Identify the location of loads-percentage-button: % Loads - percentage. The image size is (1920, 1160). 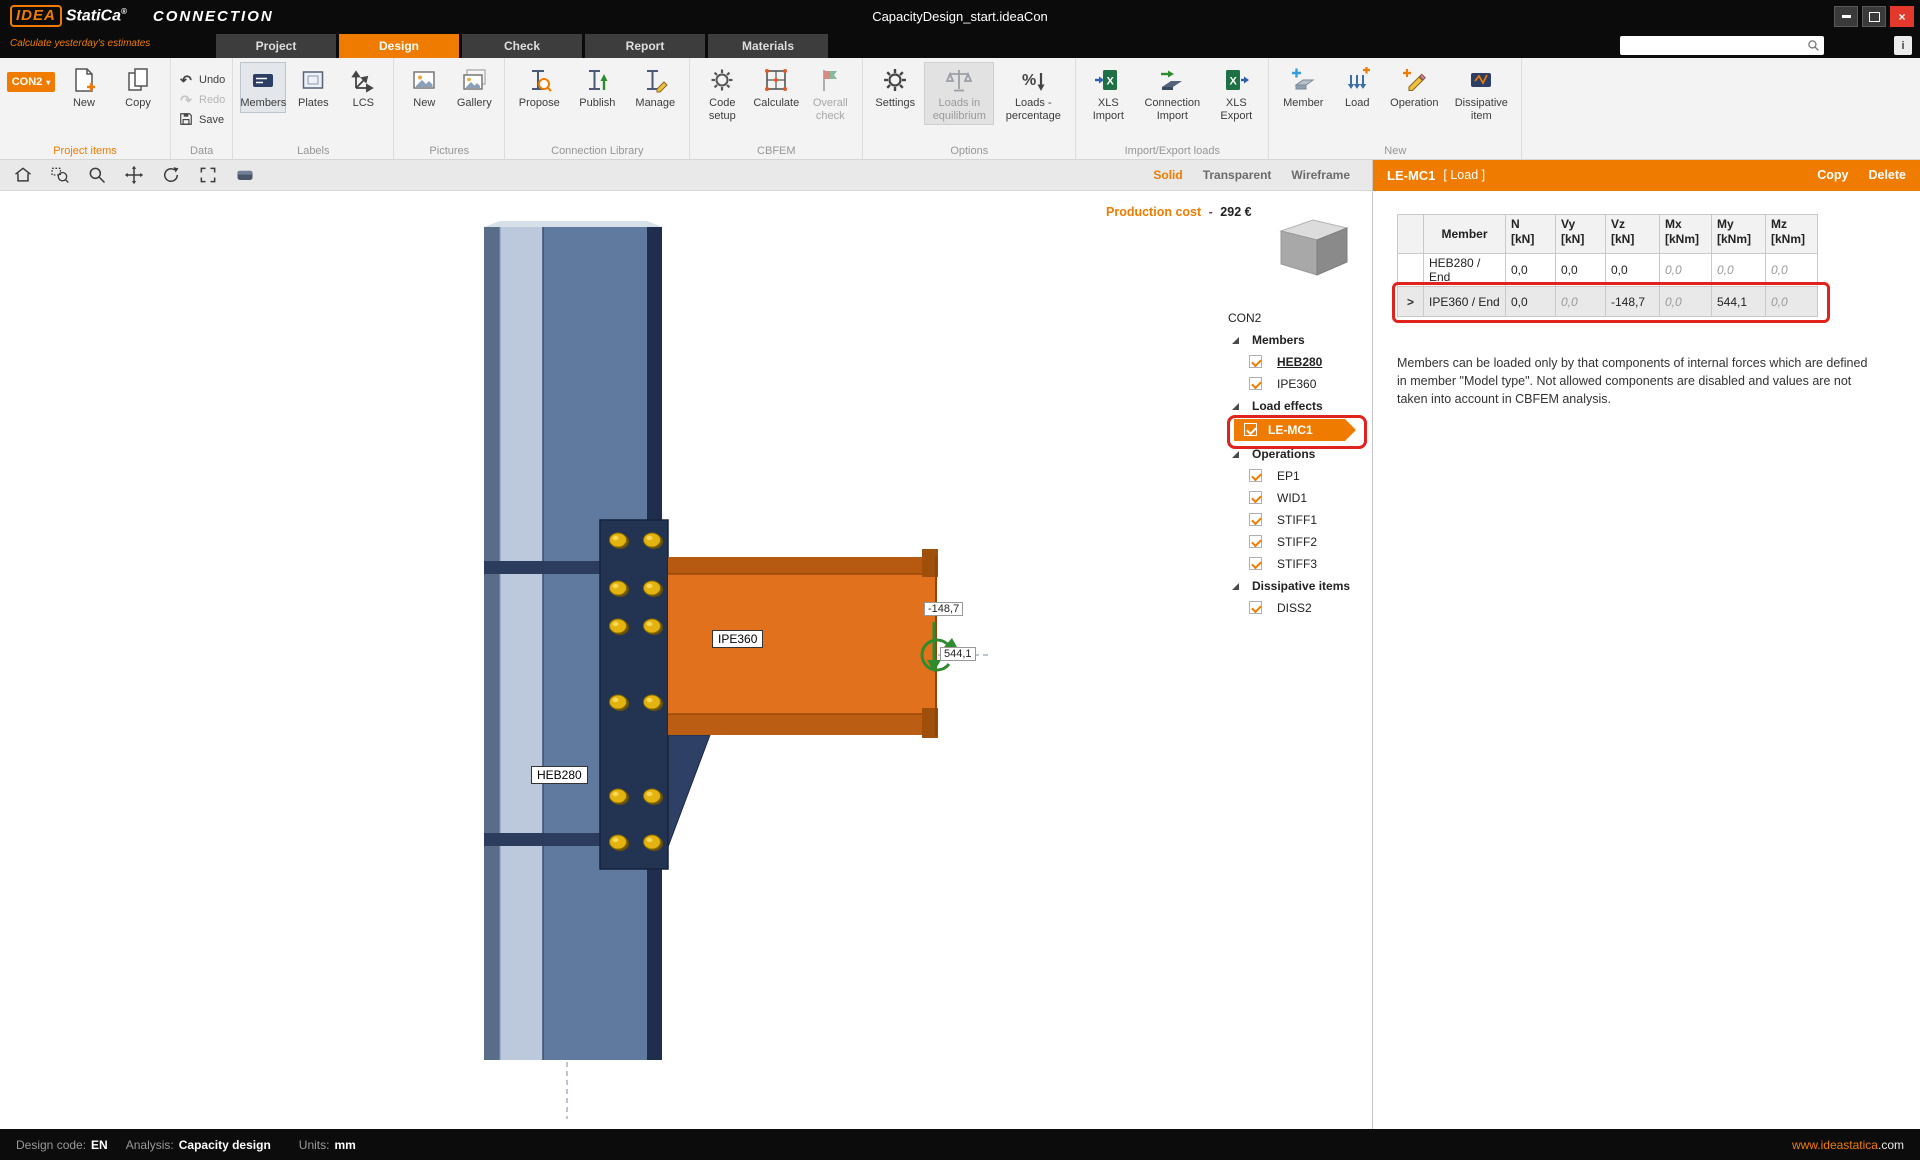
(1033, 93).